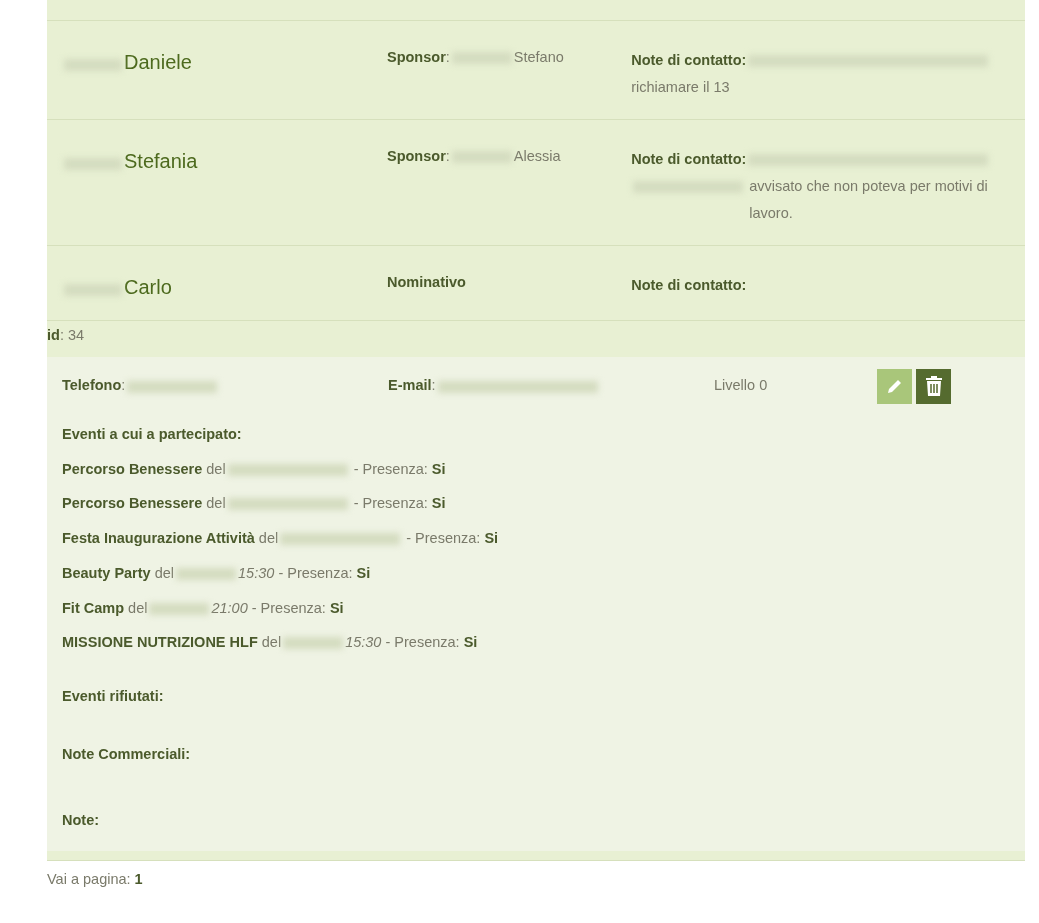 This screenshot has width=1039, height=923. What do you see at coordinates (81, 820) in the screenshot?
I see `section-heading: Note:` at bounding box center [81, 820].